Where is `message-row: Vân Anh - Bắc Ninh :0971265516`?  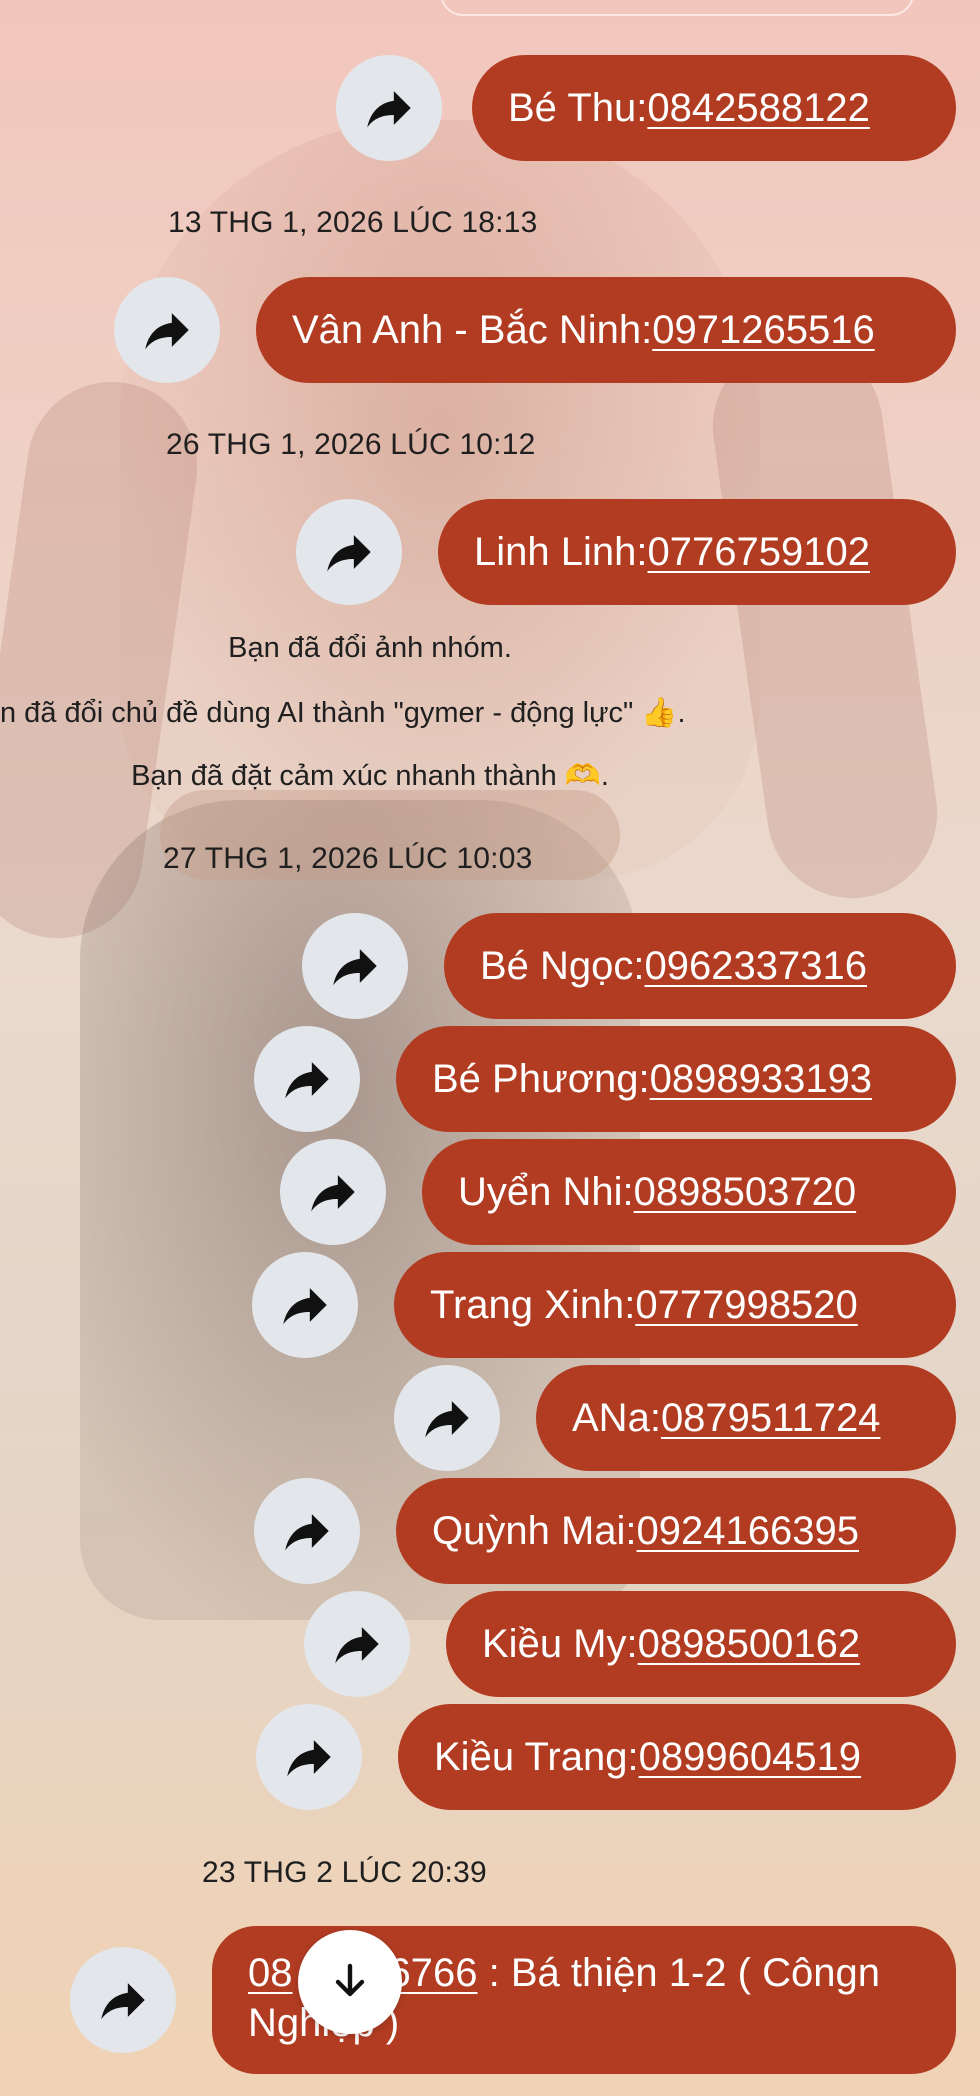 message-row: Vân Anh - Bắc Ninh :0971265516 is located at coordinates (535, 330).